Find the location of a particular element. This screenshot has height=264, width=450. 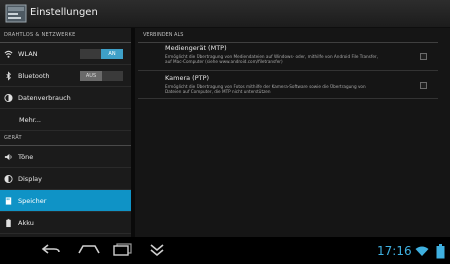

sidebar-item-speicher: Speicher is located at coordinates (65, 201).